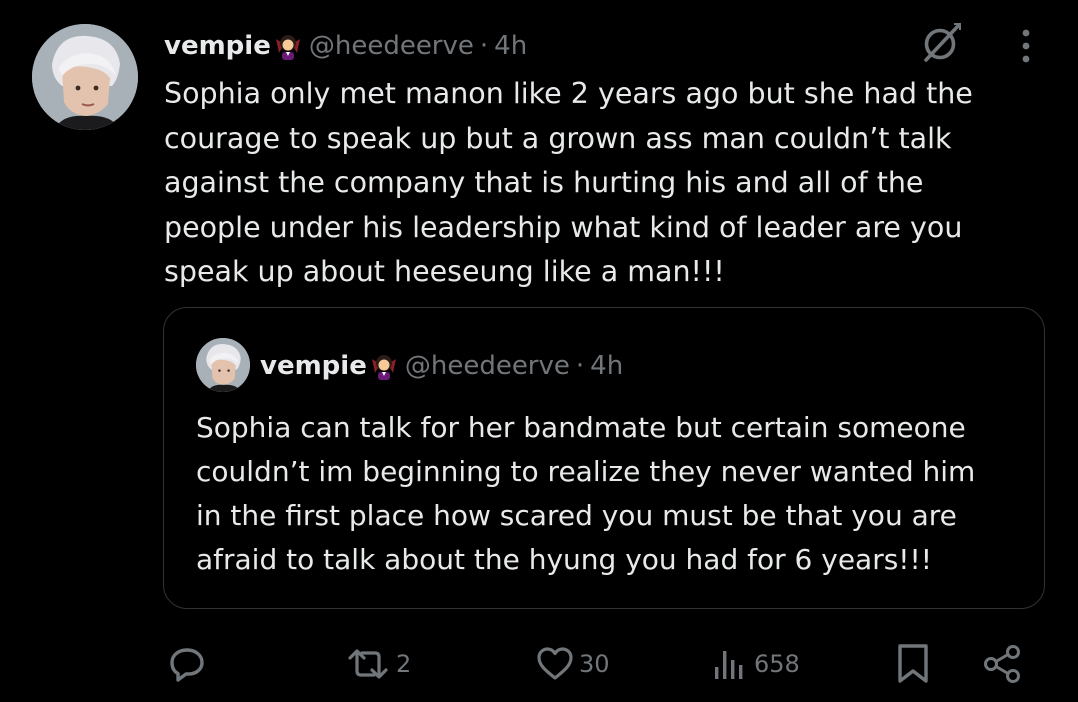  Describe the element at coordinates (606, 366) in the screenshot. I see `quoted-timestamp: 4h` at that location.